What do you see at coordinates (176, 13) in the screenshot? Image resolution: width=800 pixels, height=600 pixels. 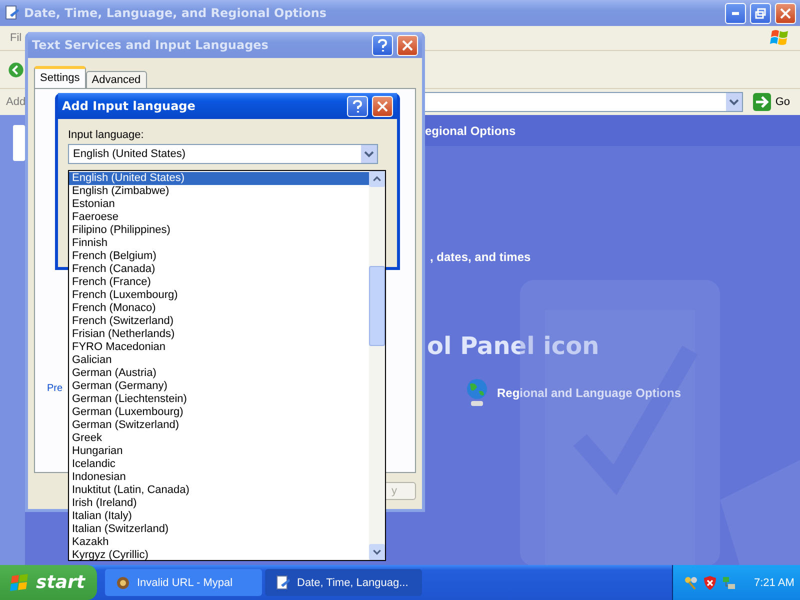 I see `window-title: Date, Time, Language, and Regional Options` at bounding box center [176, 13].